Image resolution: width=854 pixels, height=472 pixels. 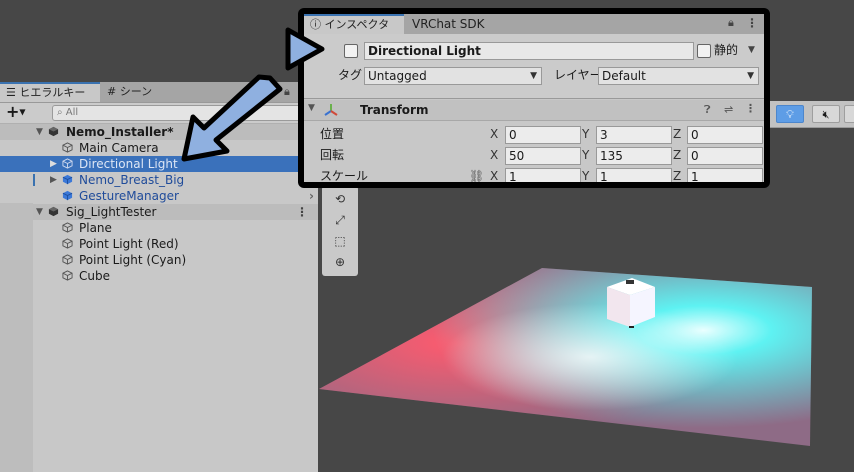 I want to click on annotation-overlay, so click(x=253, y=94).